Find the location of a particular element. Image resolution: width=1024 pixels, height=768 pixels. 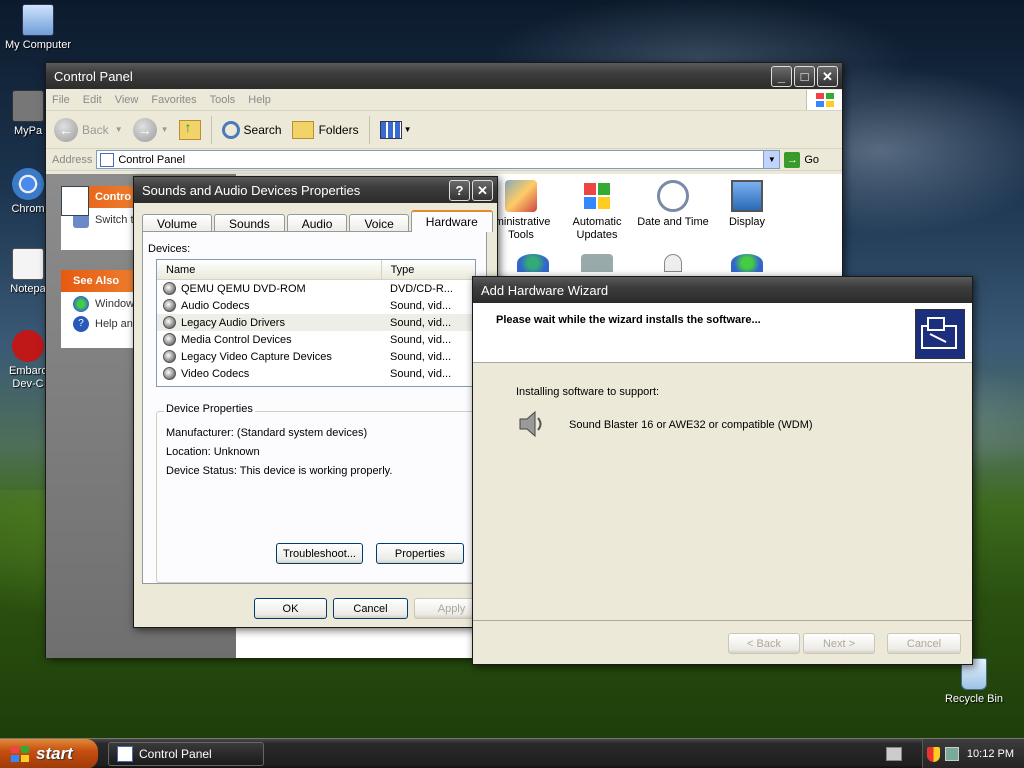

minimize-button: _ is located at coordinates (781, 76).